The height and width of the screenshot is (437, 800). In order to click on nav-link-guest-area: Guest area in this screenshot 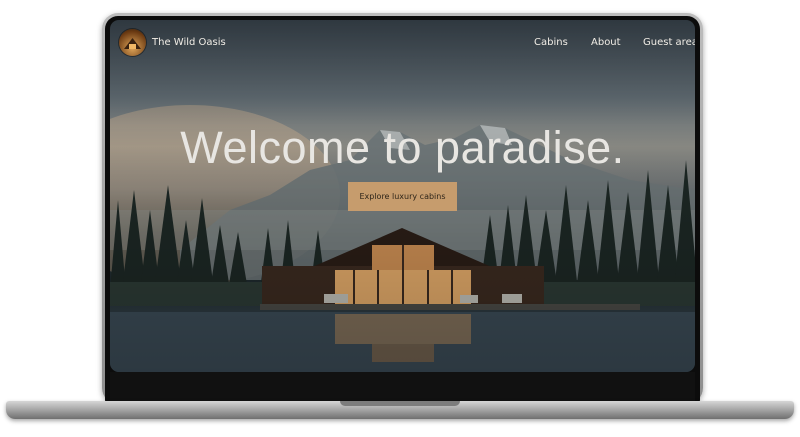, I will do `click(669, 42)`.